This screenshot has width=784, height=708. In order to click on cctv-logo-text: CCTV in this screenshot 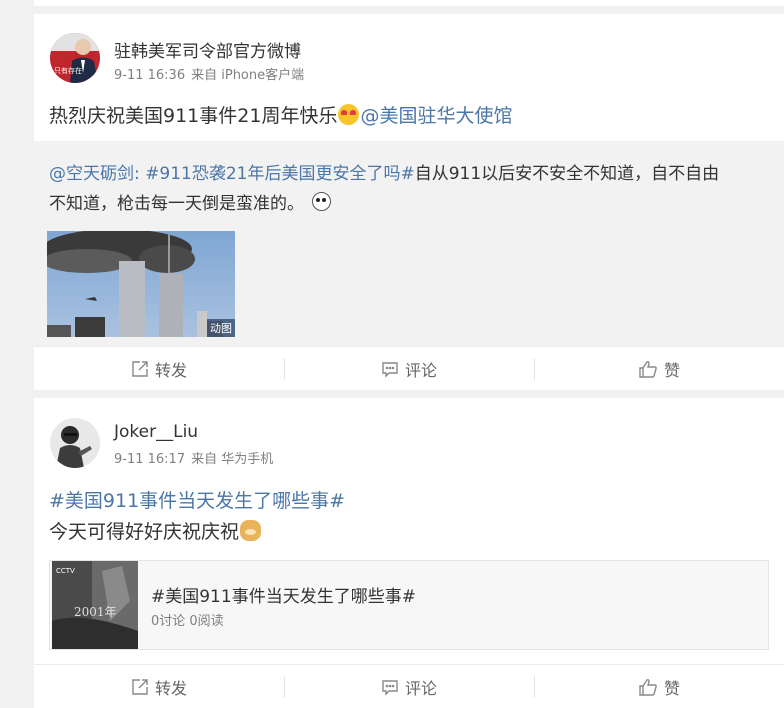, I will do `click(65, 571)`.